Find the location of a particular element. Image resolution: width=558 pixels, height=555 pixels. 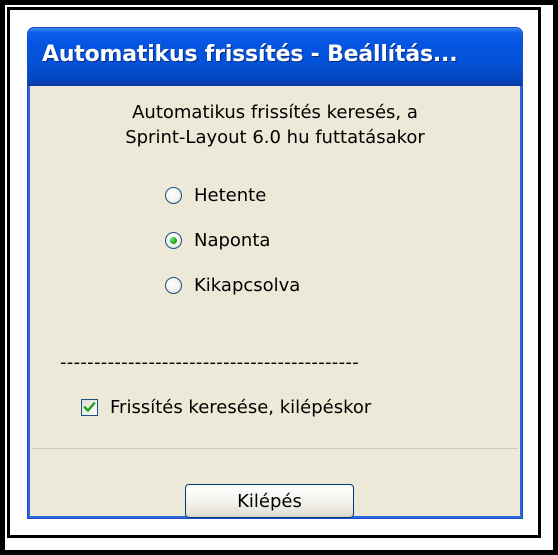

radio-label-weekly: Hetente is located at coordinates (230, 195).